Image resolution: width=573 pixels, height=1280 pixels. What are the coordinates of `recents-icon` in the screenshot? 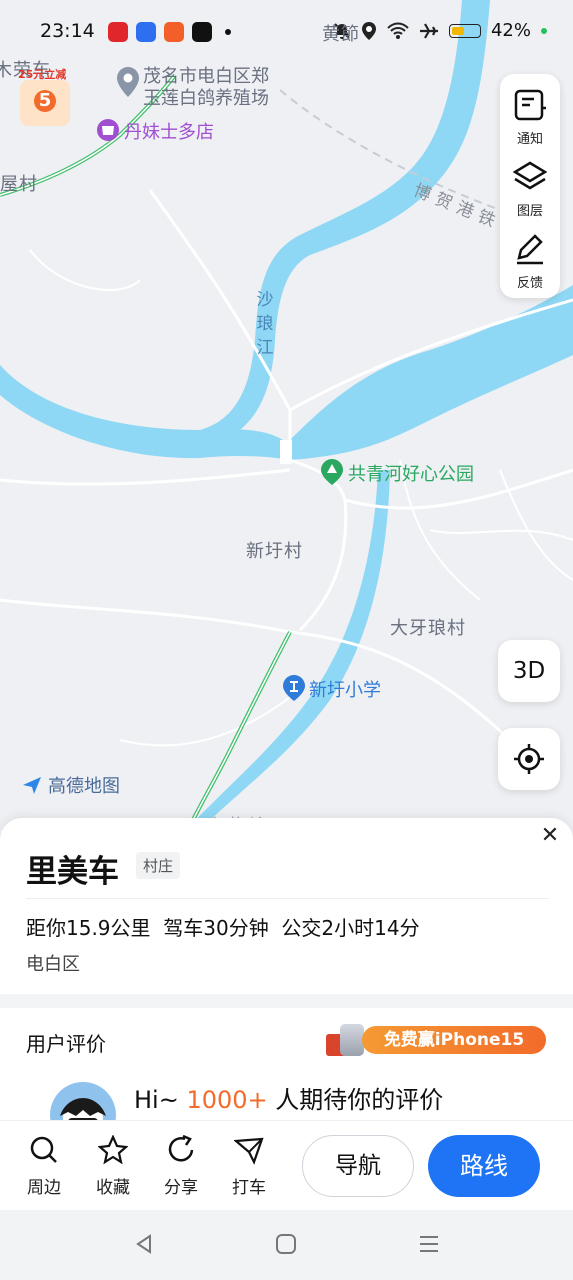 It's located at (429, 1244).